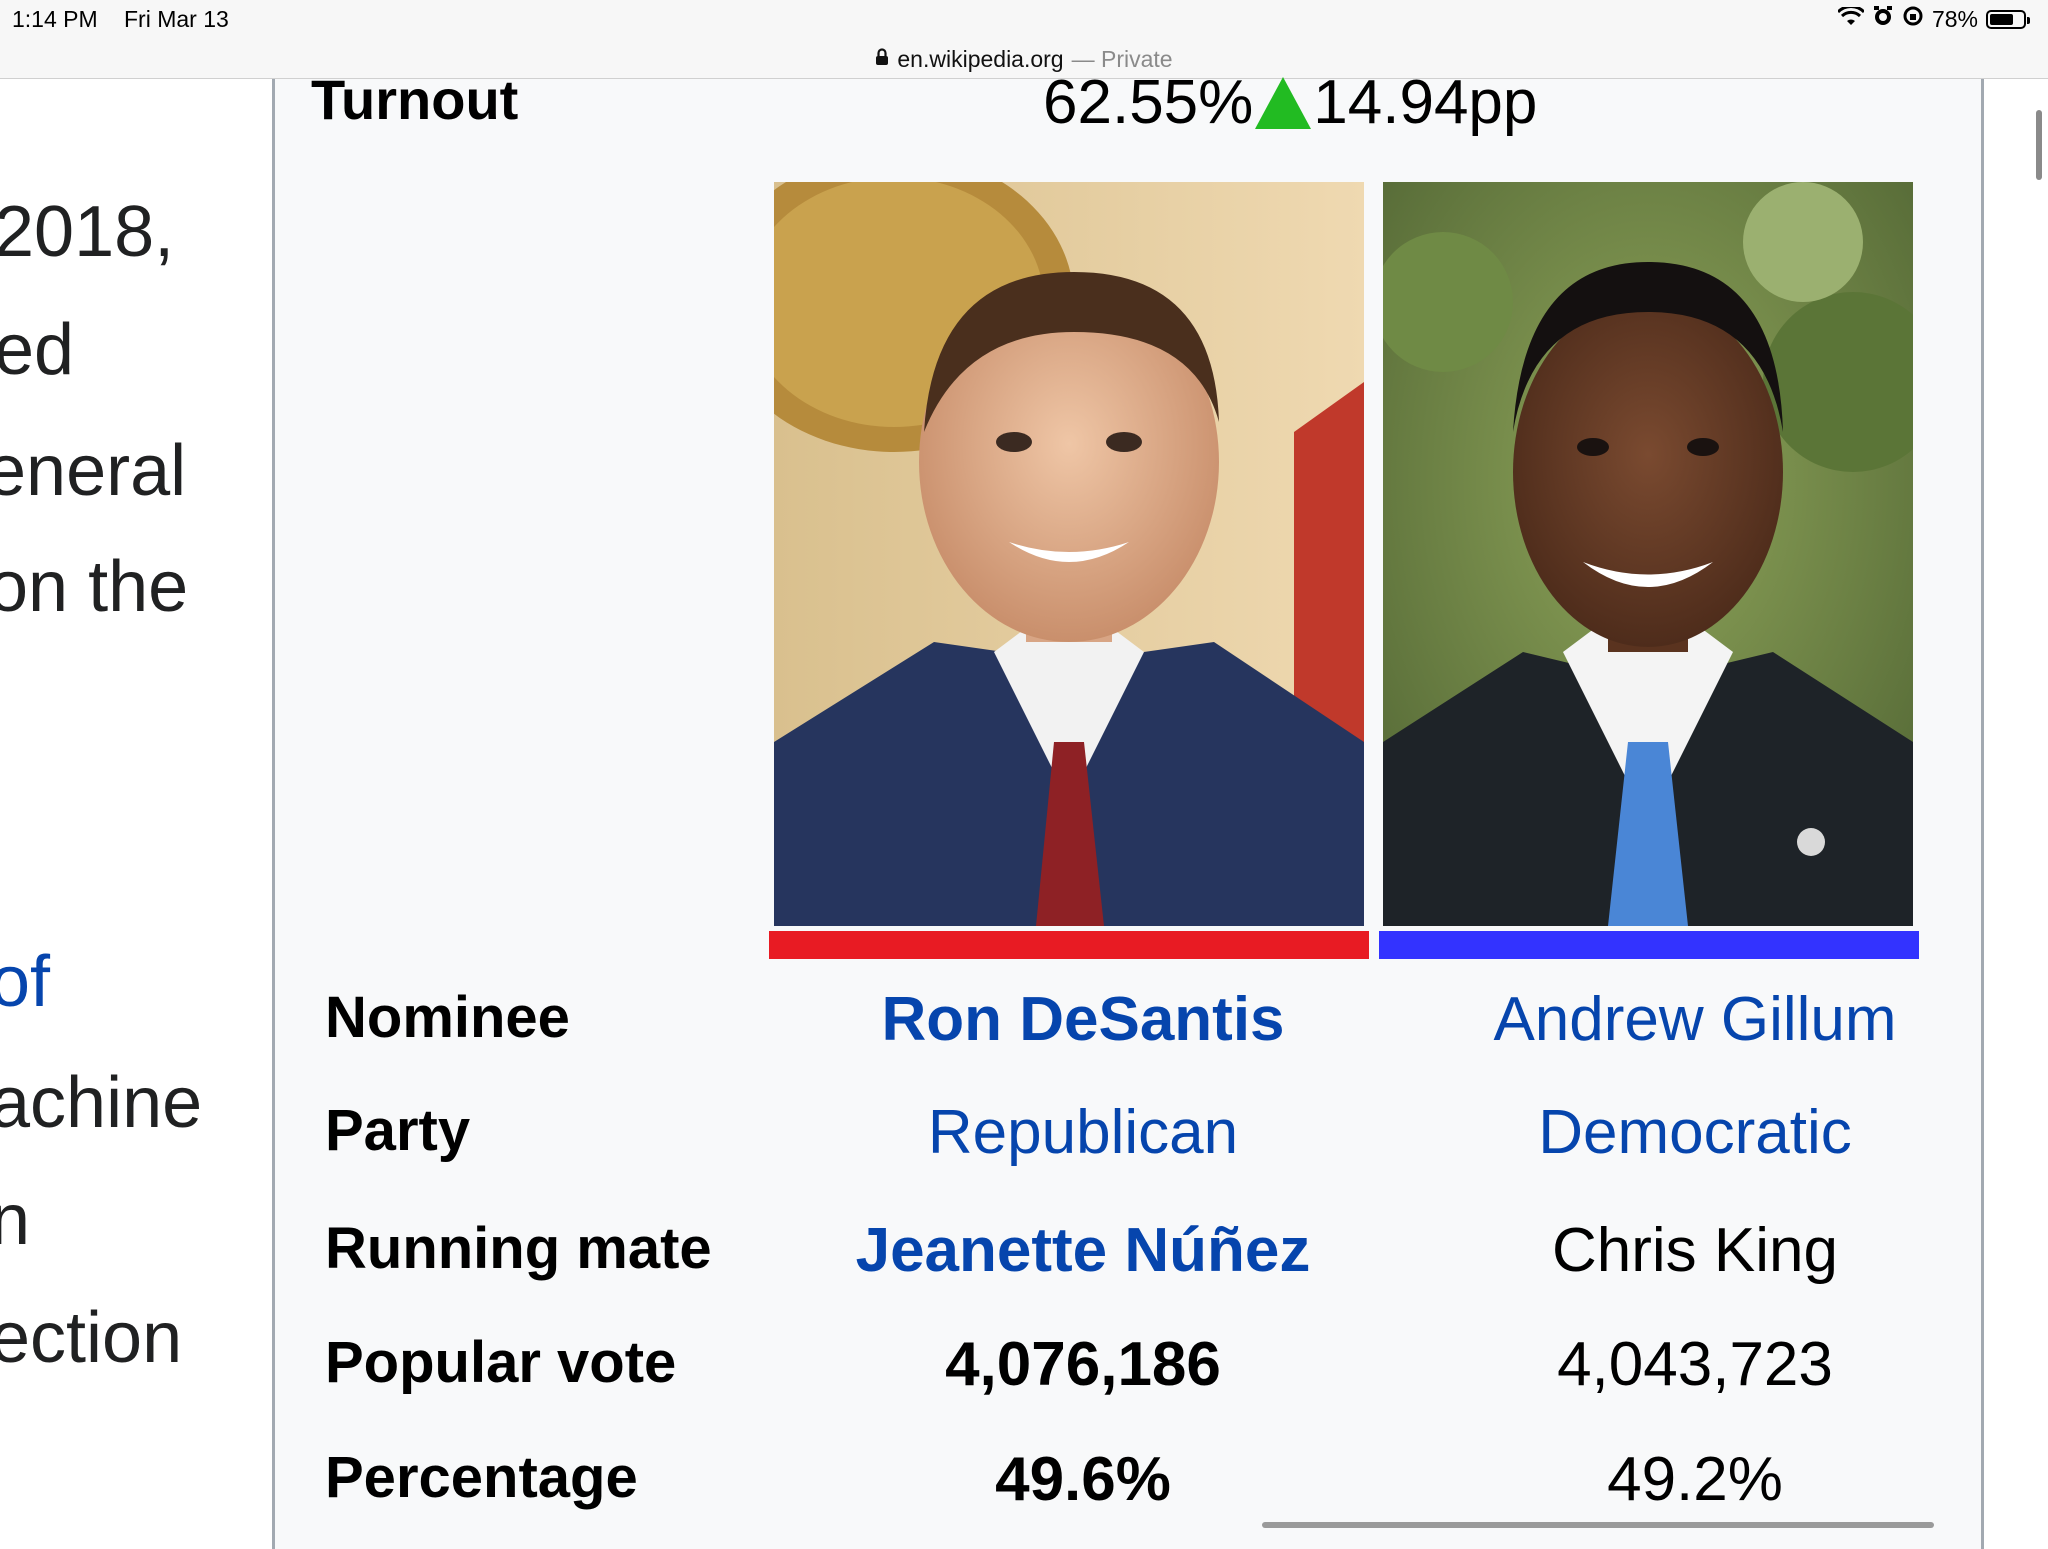 This screenshot has height=1549, width=2048. What do you see at coordinates (1695, 1364) in the screenshot?
I see `popular-vote-gillum: 4,043,723` at bounding box center [1695, 1364].